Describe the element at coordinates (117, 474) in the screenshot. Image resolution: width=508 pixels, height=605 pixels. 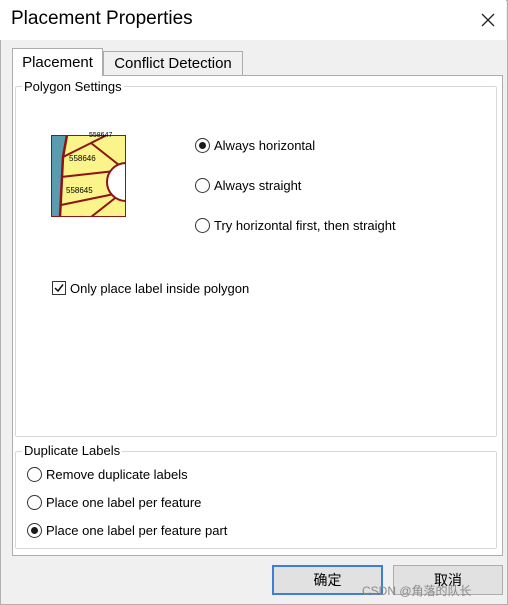
I see `remove-duplicates-label: Remove duplicate labels` at that location.